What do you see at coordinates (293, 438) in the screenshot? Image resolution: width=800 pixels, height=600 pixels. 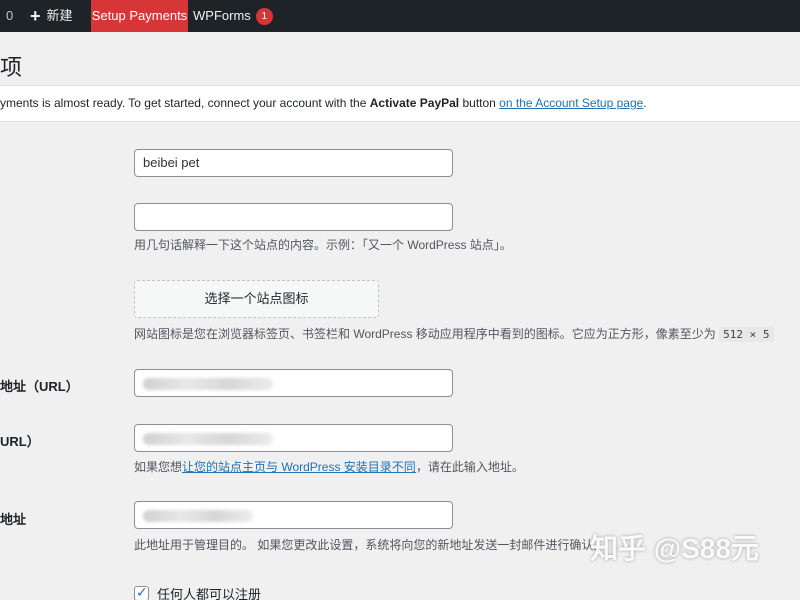 I see `site-address-input` at bounding box center [293, 438].